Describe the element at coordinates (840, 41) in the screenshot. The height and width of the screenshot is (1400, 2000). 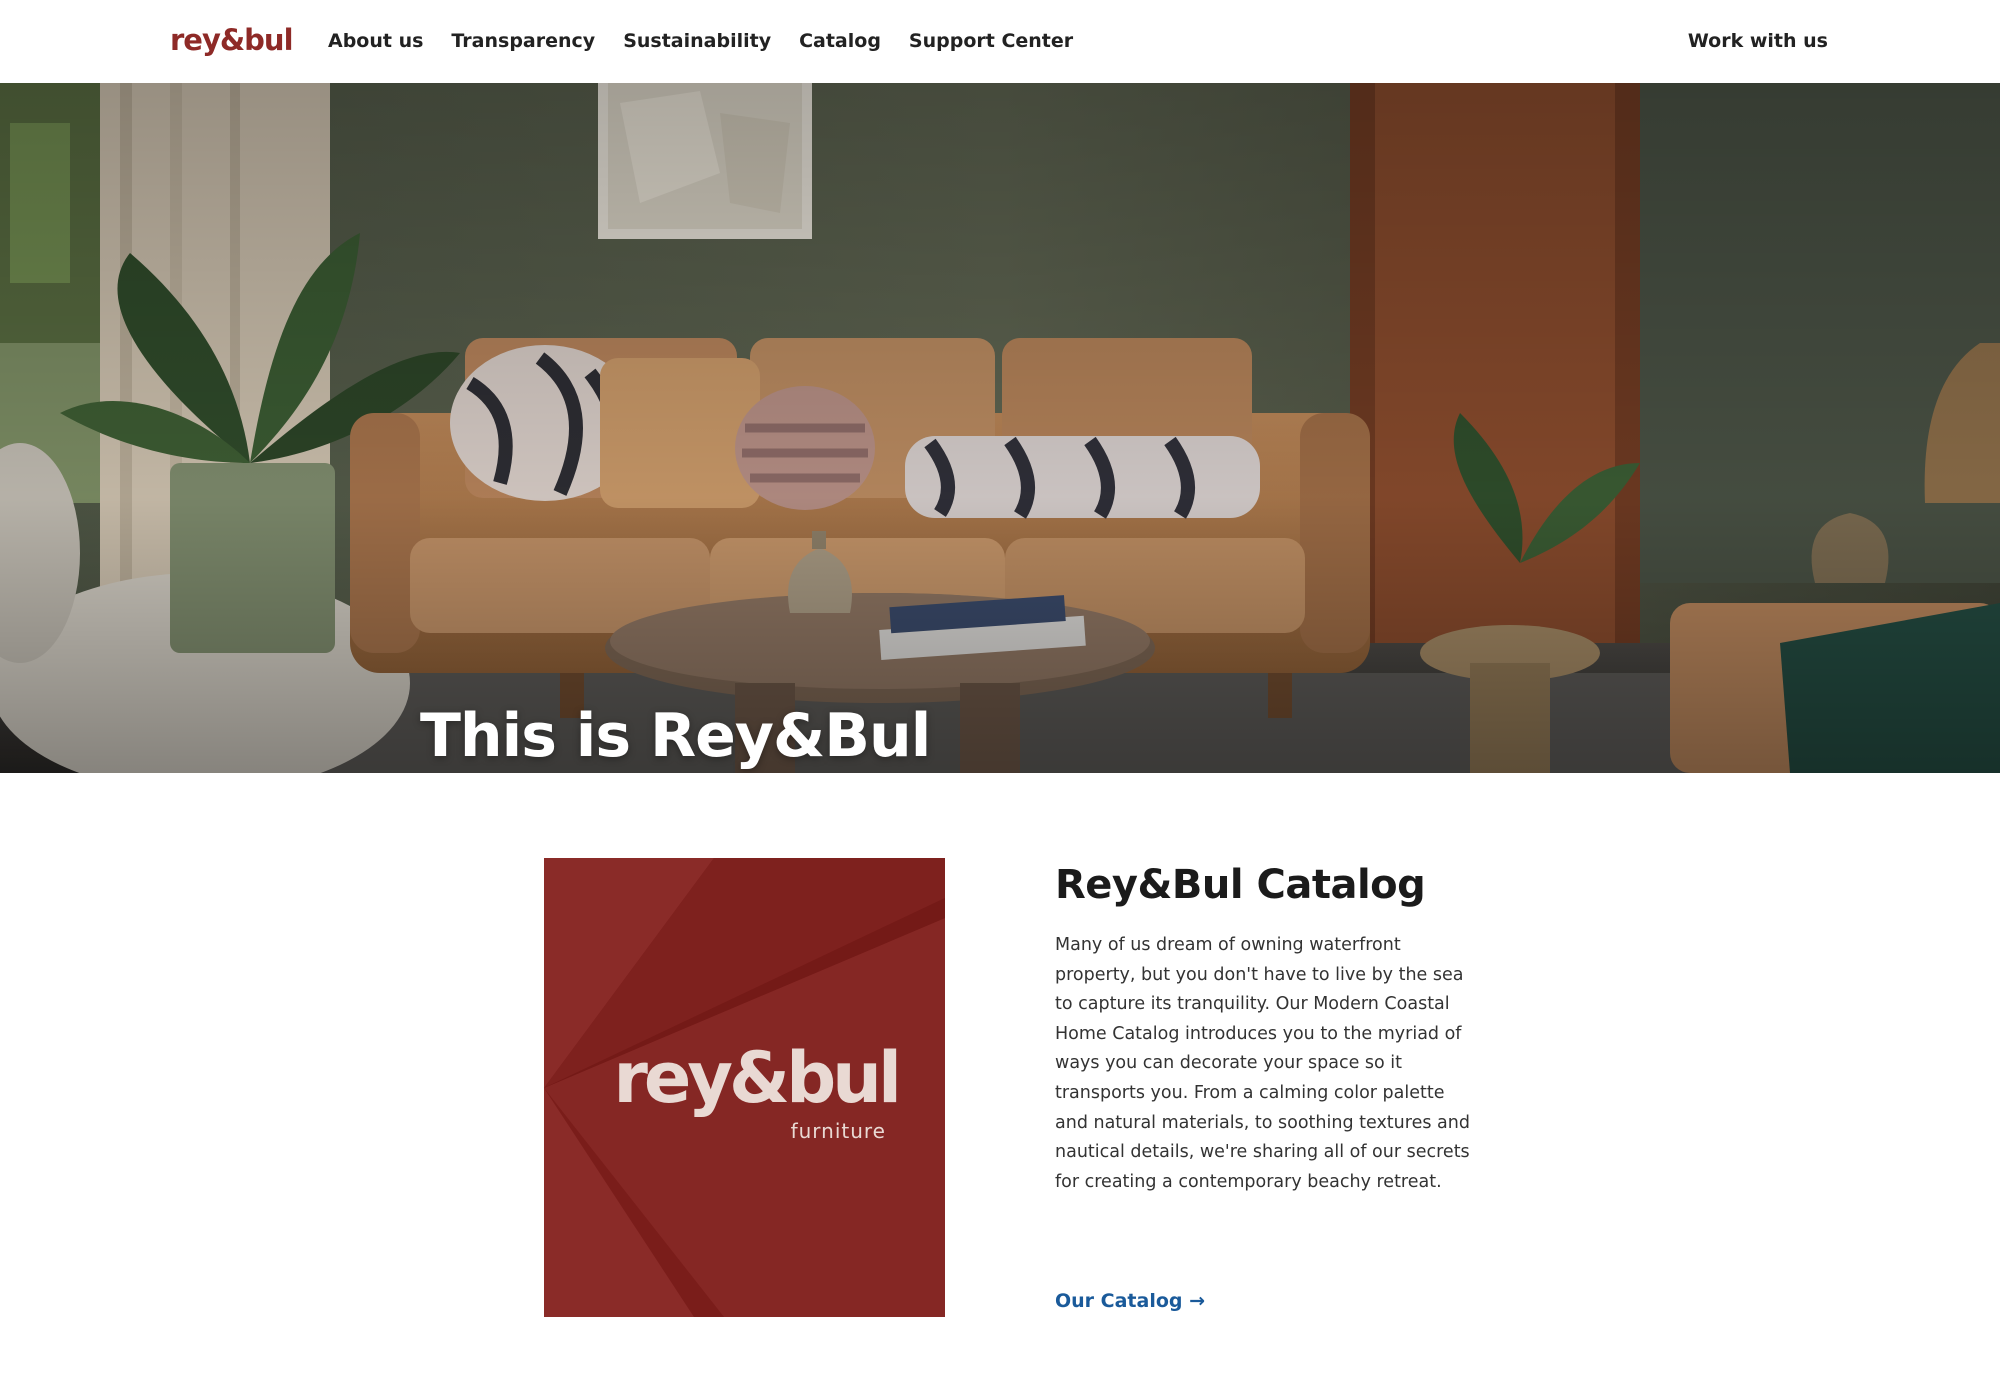
I see `nav-catalog: Catalog` at that location.